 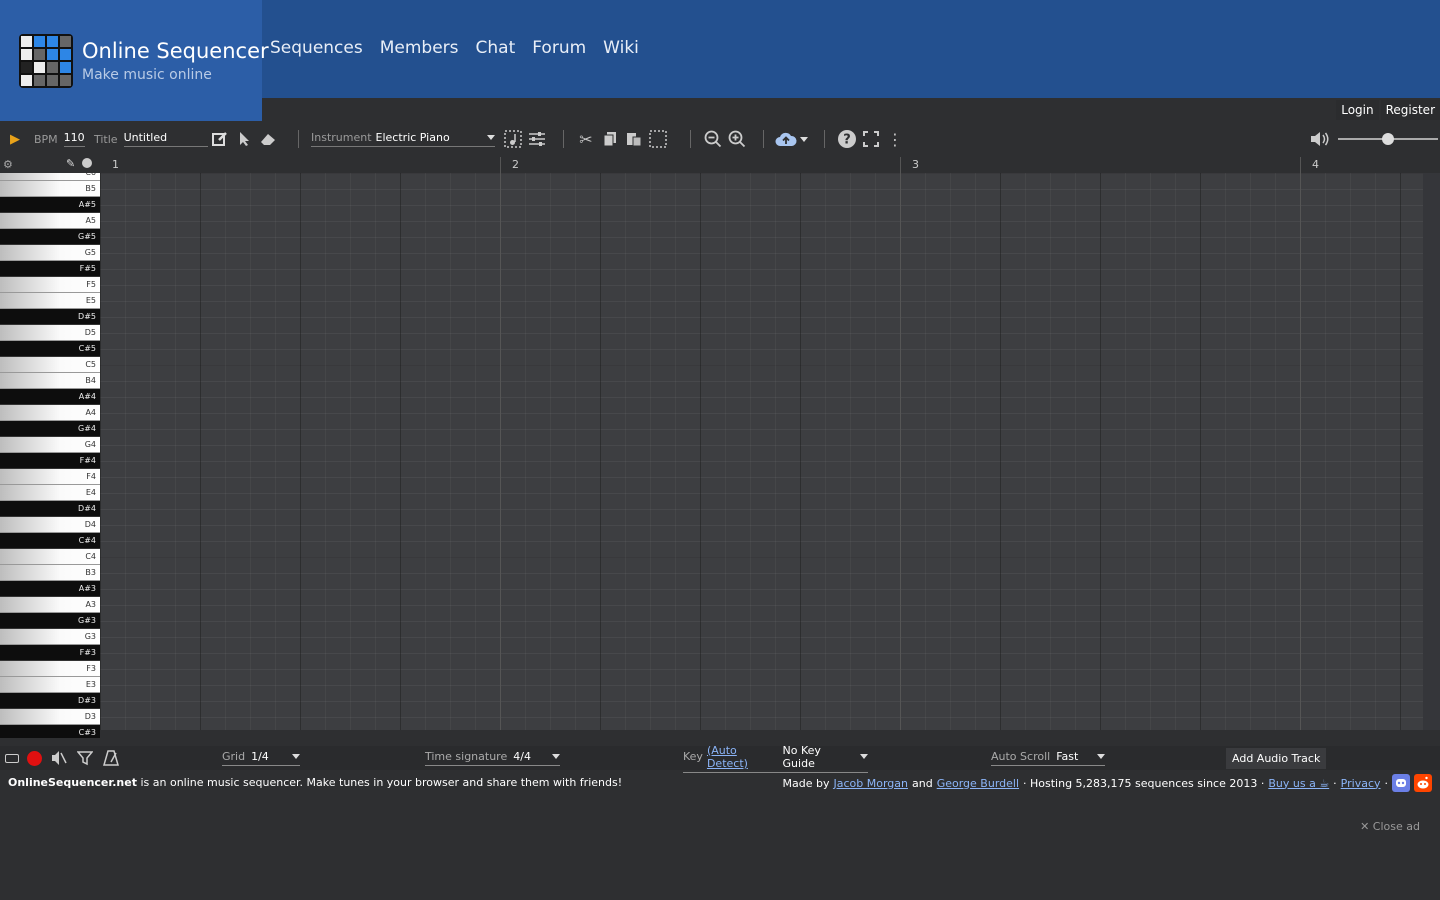 What do you see at coordinates (74, 139) in the screenshot?
I see `bpm-input: 110` at bounding box center [74, 139].